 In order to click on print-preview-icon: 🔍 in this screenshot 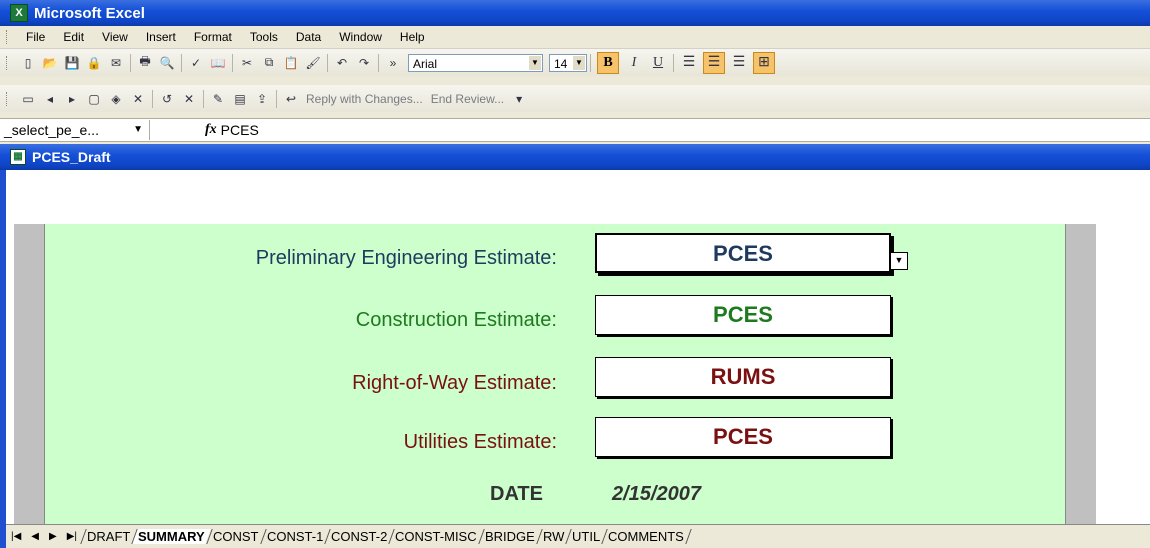, I will do `click(167, 63)`.